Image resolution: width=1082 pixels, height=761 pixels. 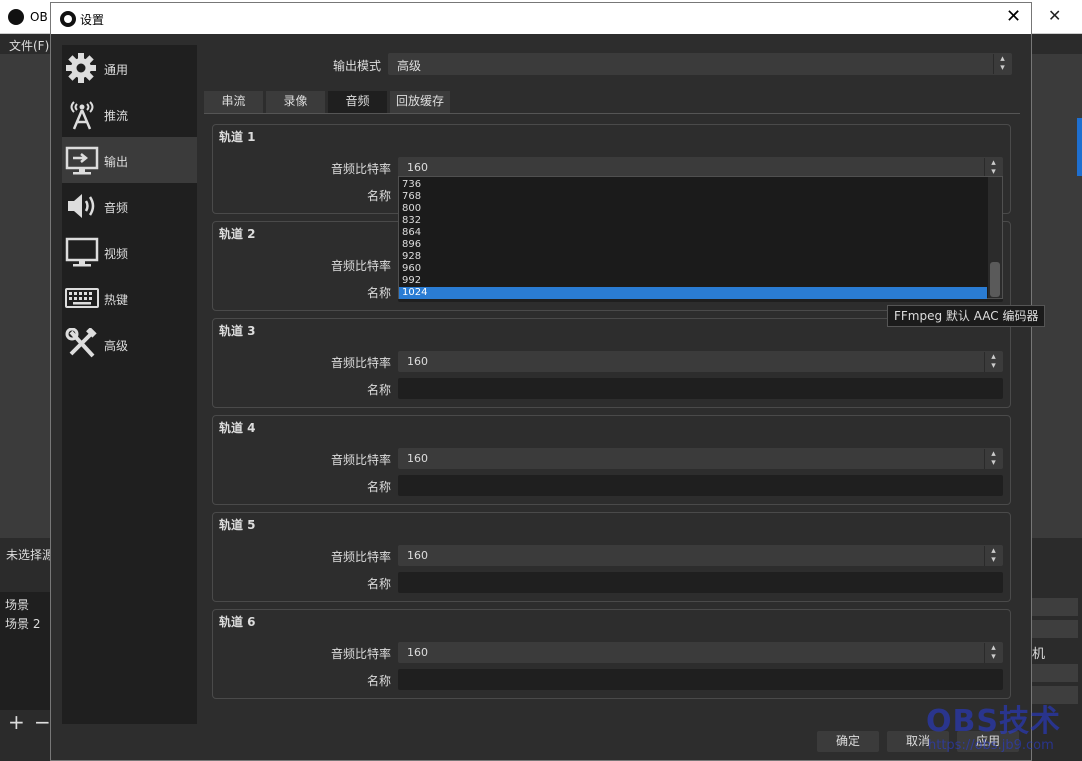 I want to click on dropdown-scrollbar, so click(x=995, y=237).